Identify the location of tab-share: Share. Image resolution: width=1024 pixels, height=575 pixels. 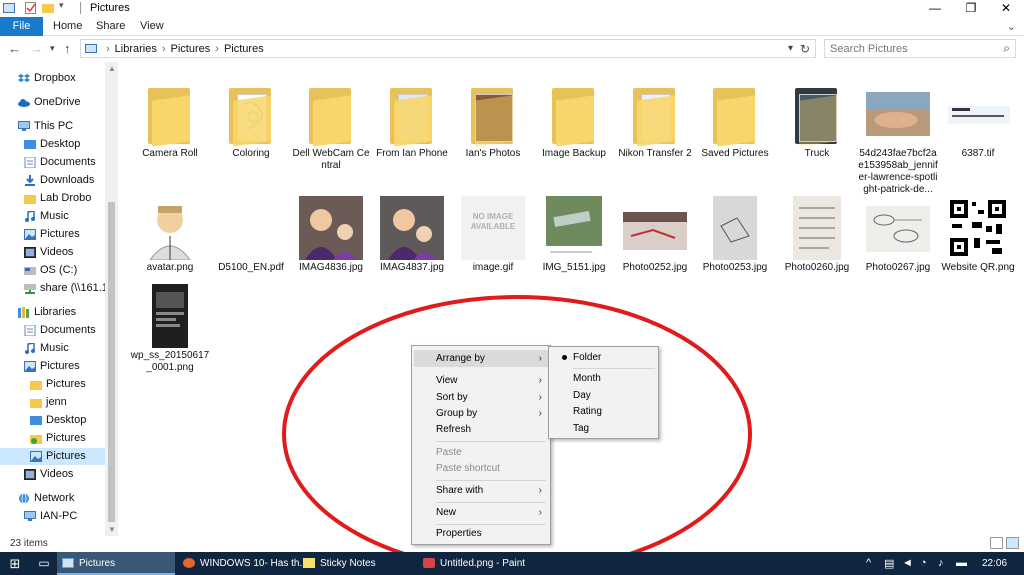
(110, 26).